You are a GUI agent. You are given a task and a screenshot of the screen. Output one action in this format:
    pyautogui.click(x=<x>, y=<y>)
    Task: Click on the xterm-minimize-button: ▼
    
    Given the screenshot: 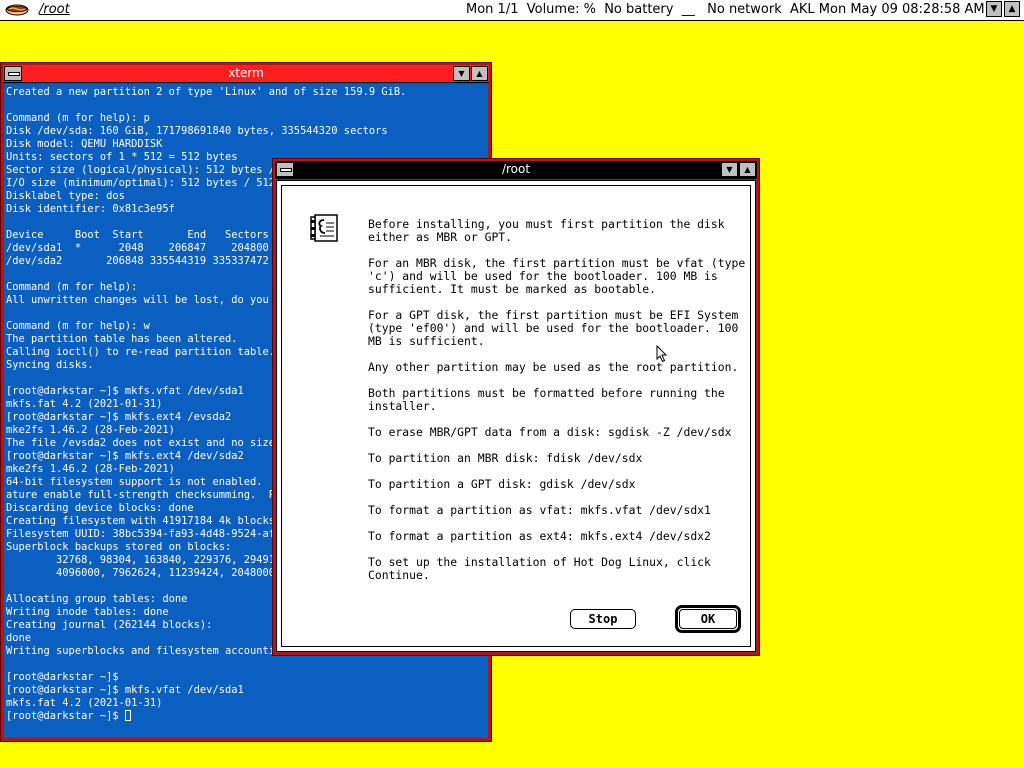 What is the action you would take?
    pyautogui.click(x=461, y=73)
    